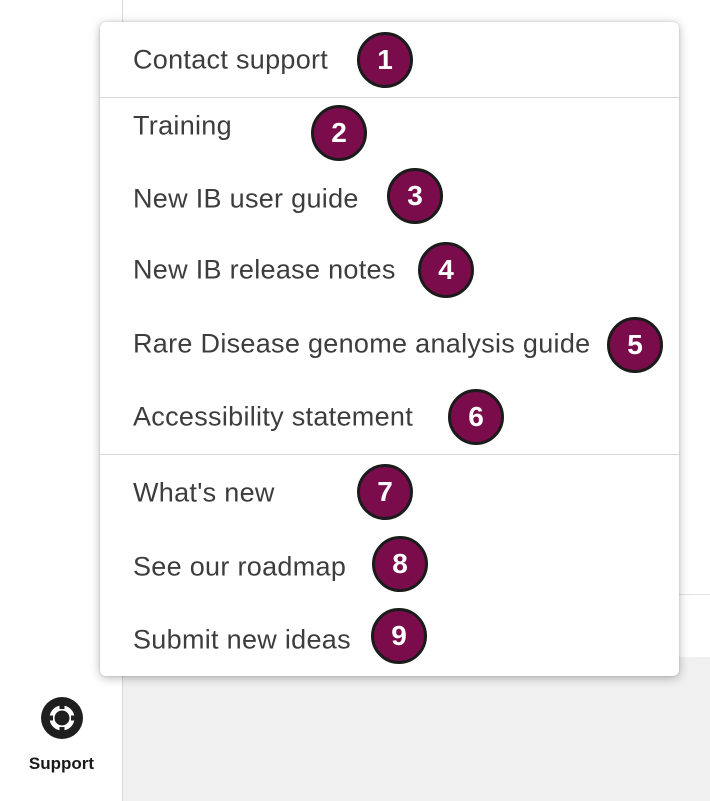 This screenshot has width=710, height=801. What do you see at coordinates (230, 60) in the screenshot?
I see `menu-item-contact-support: Contact support` at bounding box center [230, 60].